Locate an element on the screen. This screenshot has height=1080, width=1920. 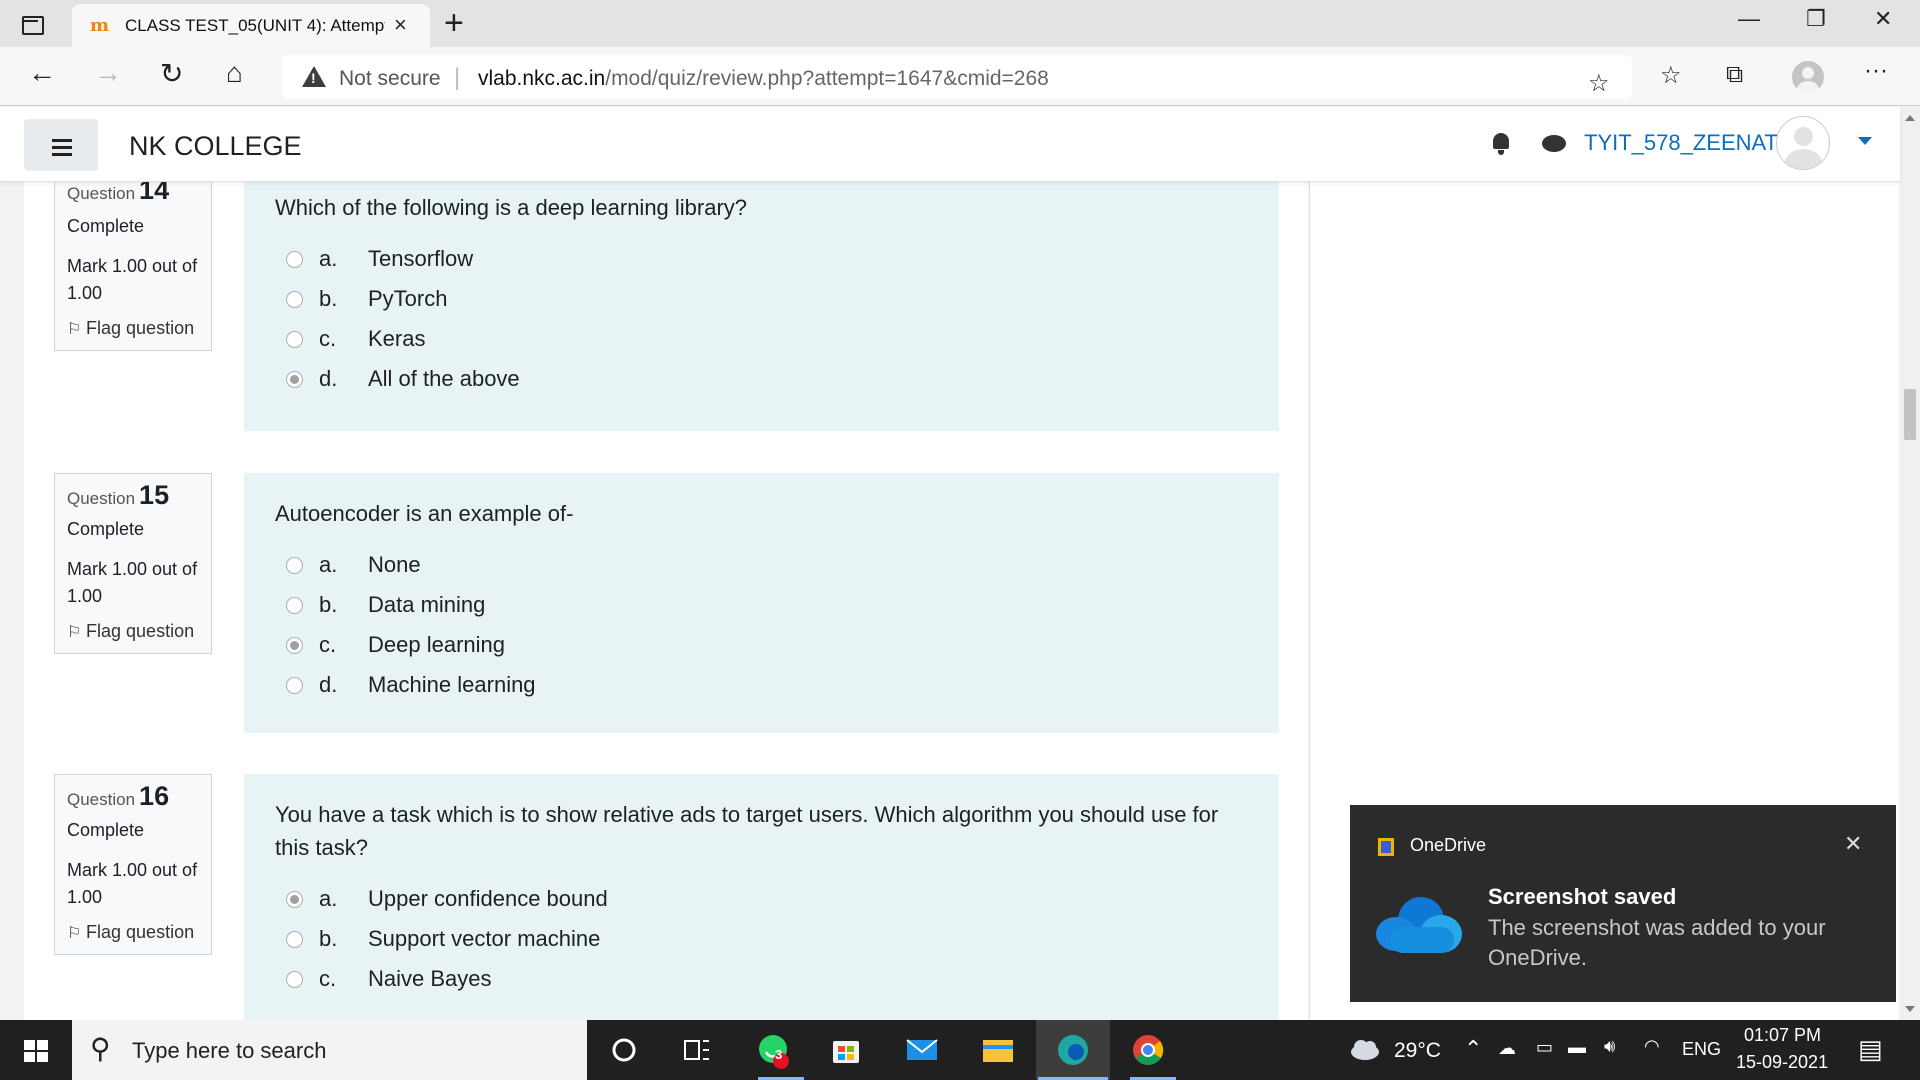
page-scrollbar is located at coordinates (1910, 563).